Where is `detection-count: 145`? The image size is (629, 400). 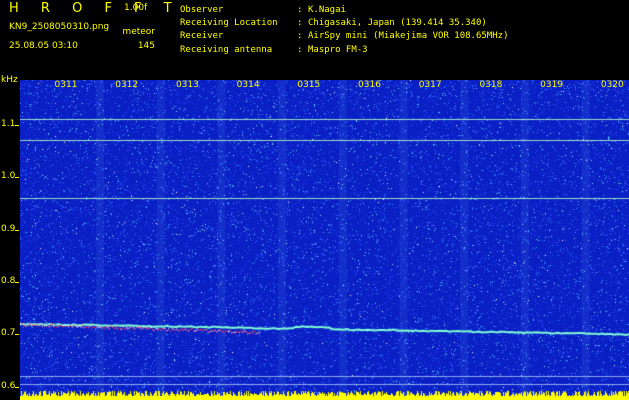 detection-count: 145 is located at coordinates (146, 46).